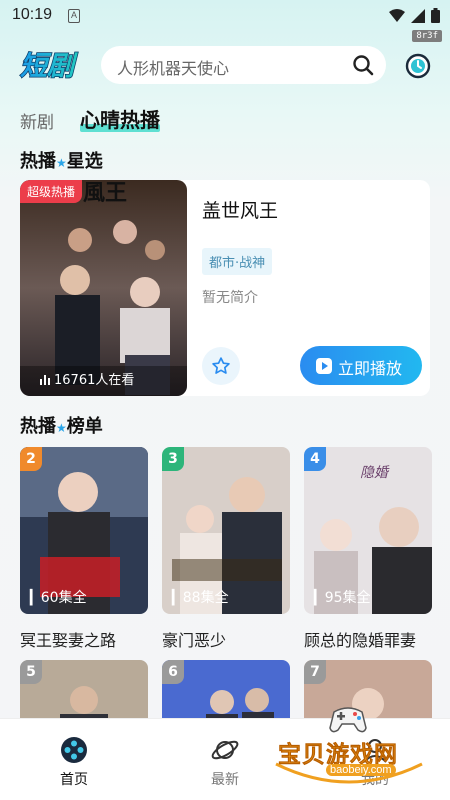 Image resolution: width=450 pixels, height=800 pixels. What do you see at coordinates (350, 747) in the screenshot?
I see `watermark: 宝贝游戏网 baobeiy.com` at bounding box center [350, 747].